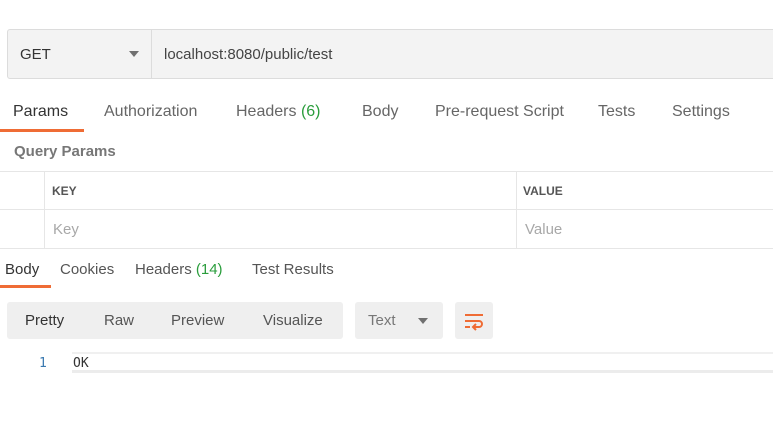  What do you see at coordinates (44, 320) in the screenshot?
I see `pretty-button: Pretty` at bounding box center [44, 320].